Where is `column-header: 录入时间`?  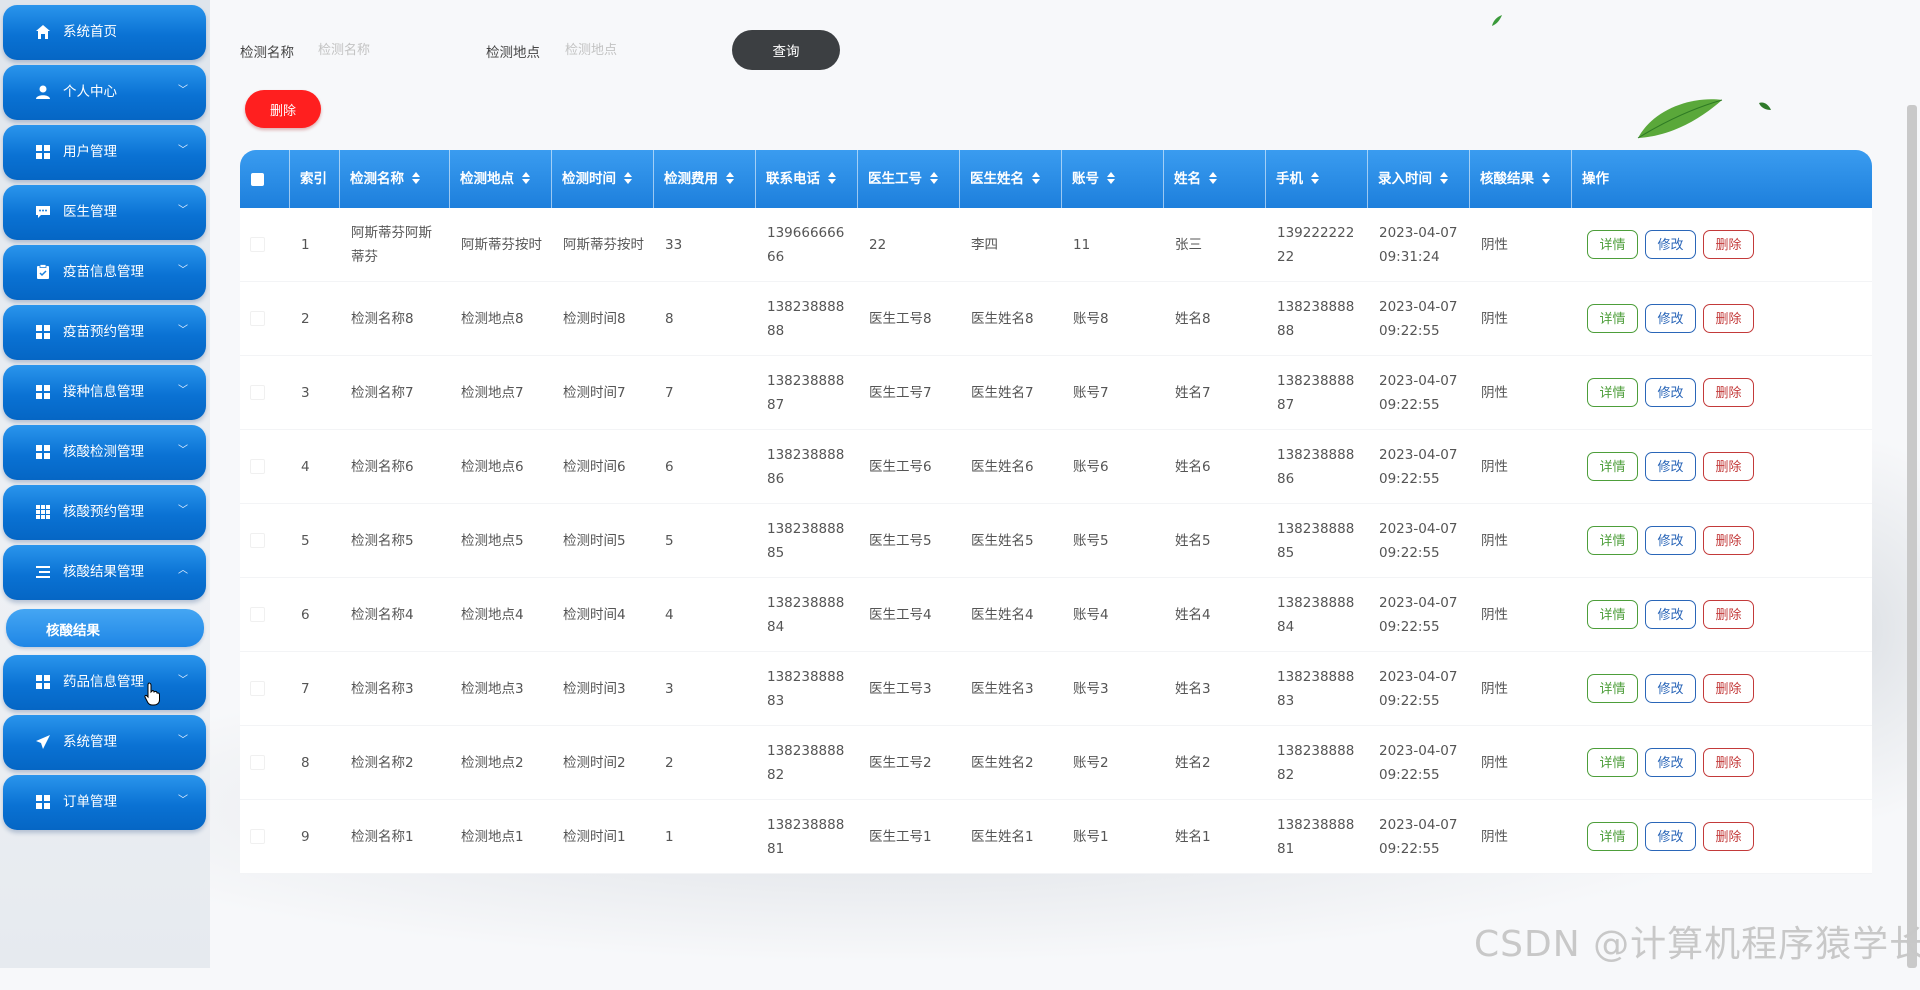 column-header: 录入时间 is located at coordinates (1419, 179).